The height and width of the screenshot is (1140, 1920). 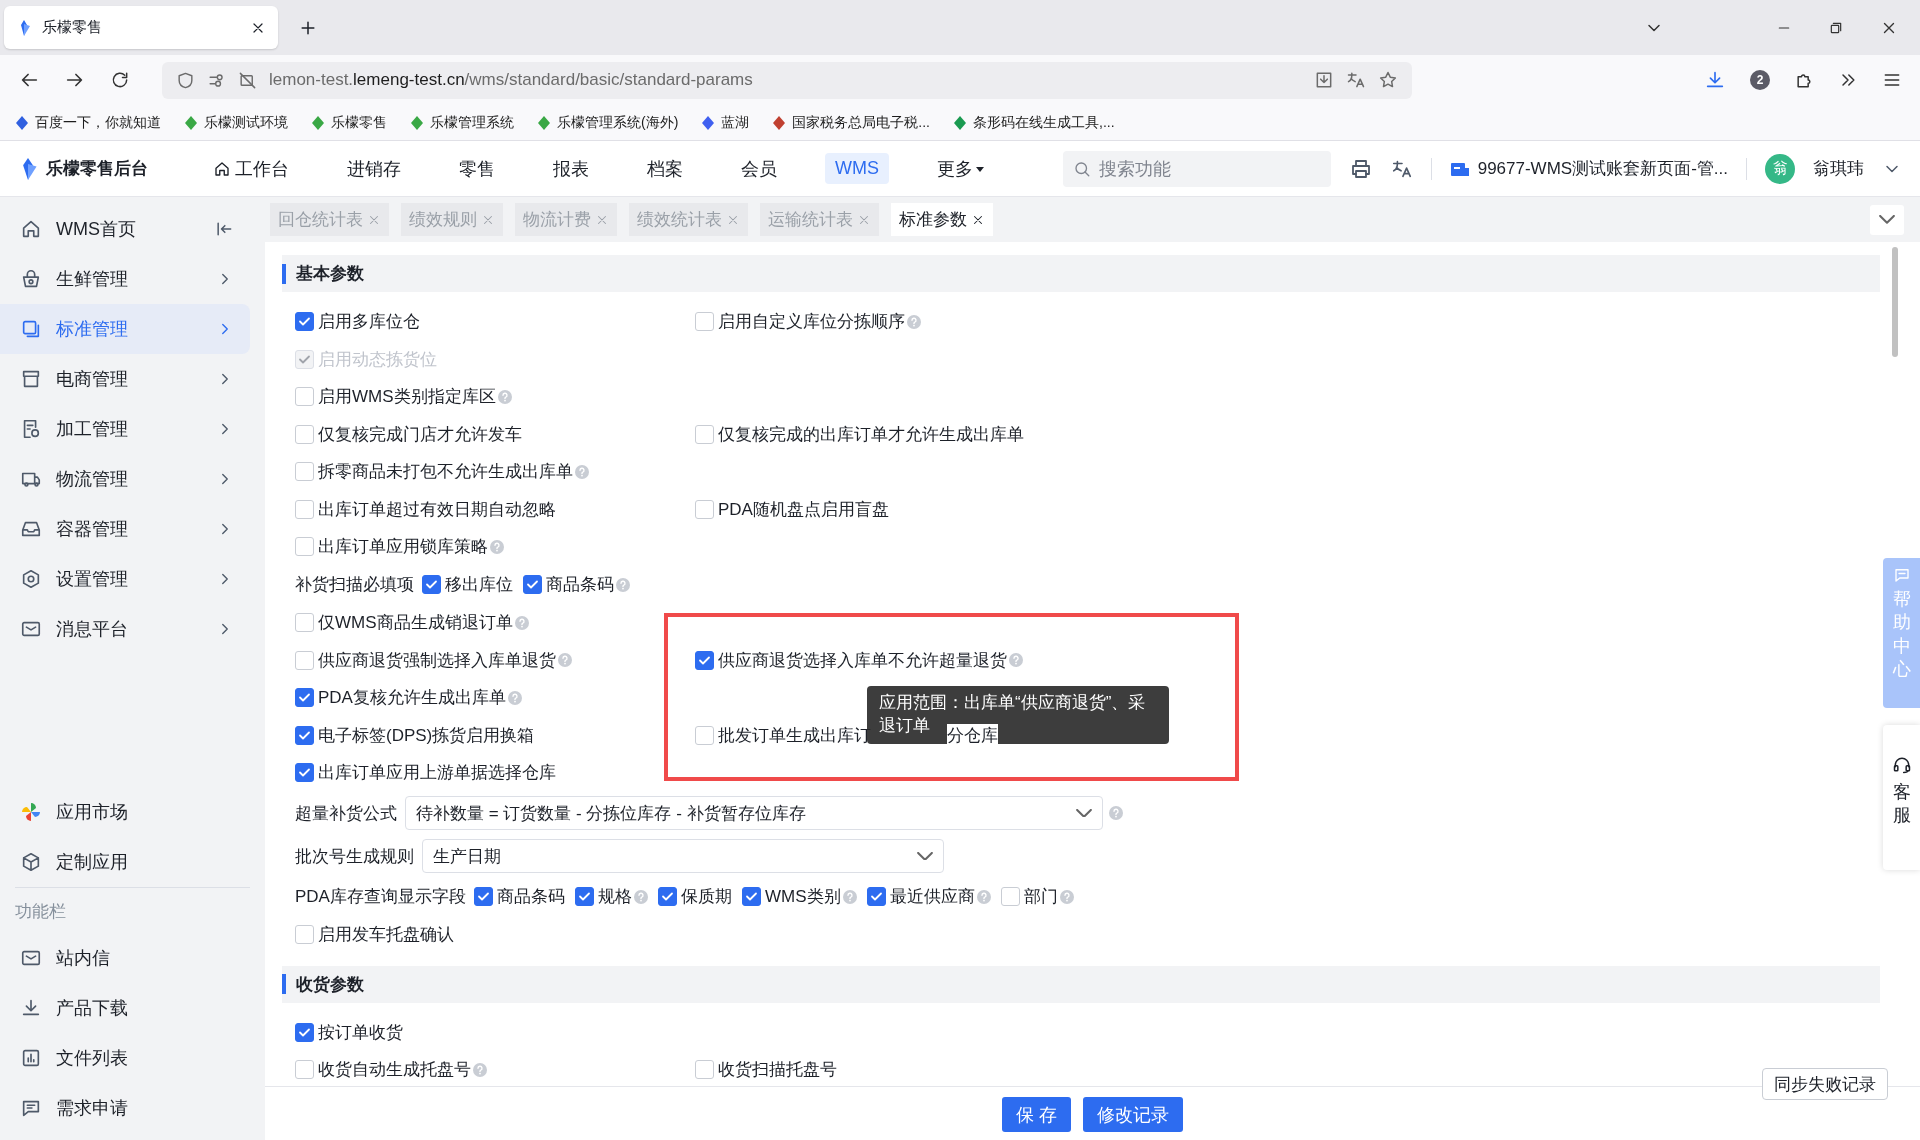 I want to click on bookmark: 蓝湖, so click(x=725, y=122).